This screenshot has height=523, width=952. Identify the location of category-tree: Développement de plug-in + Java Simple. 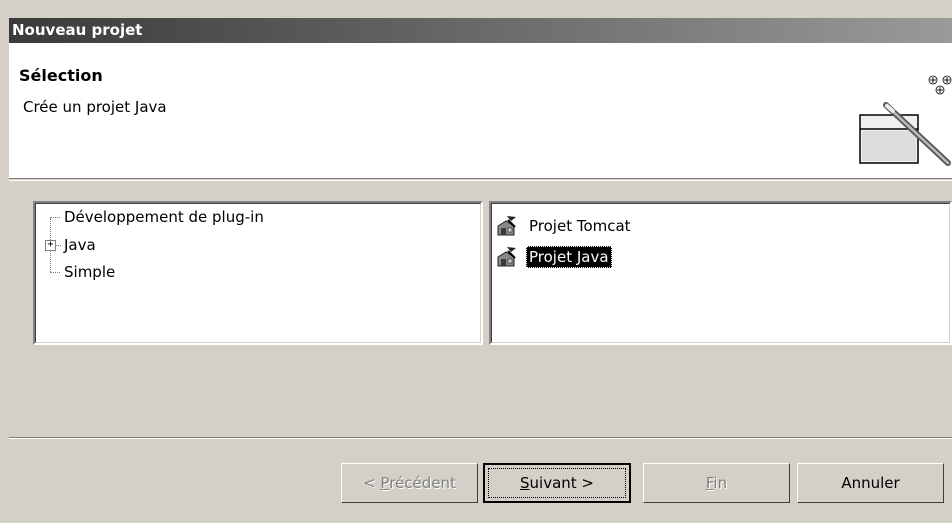
(258, 273).